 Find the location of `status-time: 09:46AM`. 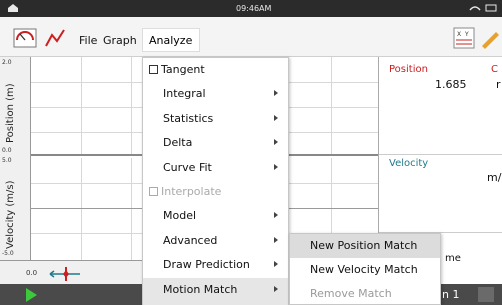

status-time: 09:46AM is located at coordinates (254, 8).